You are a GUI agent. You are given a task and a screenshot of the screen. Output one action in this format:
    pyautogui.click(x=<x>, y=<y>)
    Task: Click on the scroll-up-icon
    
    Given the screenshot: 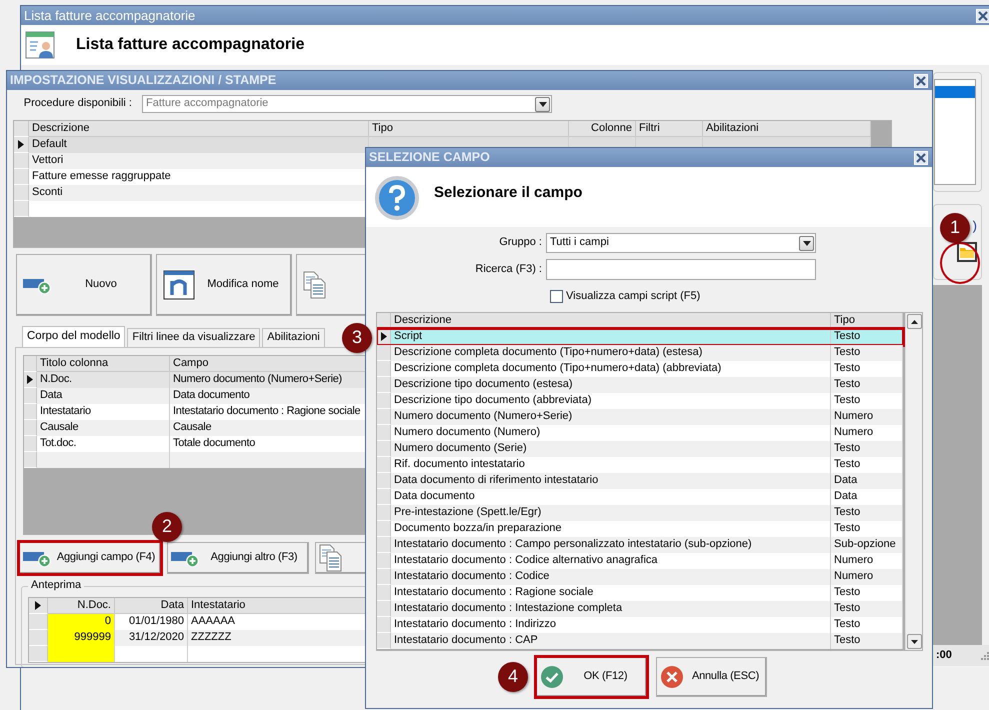 What is the action you would take?
    pyautogui.click(x=914, y=322)
    